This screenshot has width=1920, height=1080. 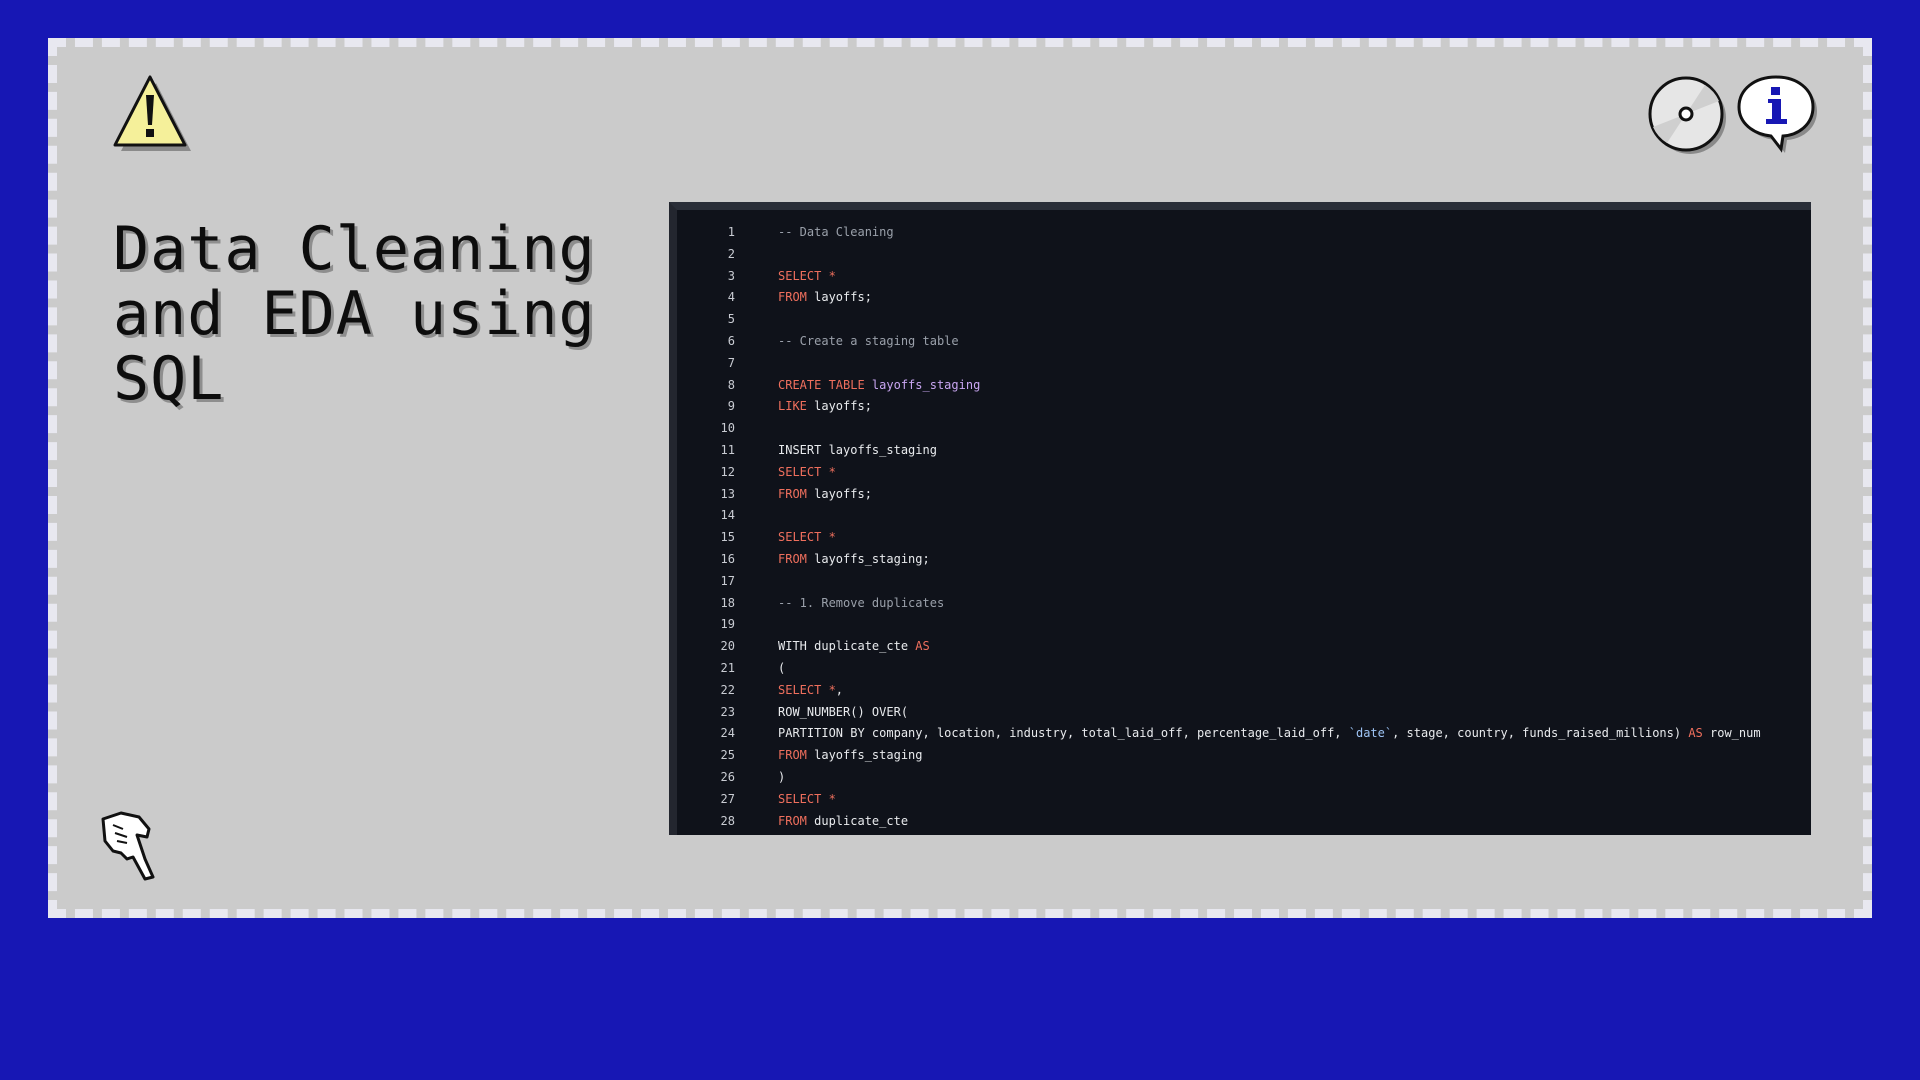 What do you see at coordinates (727, 689) in the screenshot?
I see `line-number: 22` at bounding box center [727, 689].